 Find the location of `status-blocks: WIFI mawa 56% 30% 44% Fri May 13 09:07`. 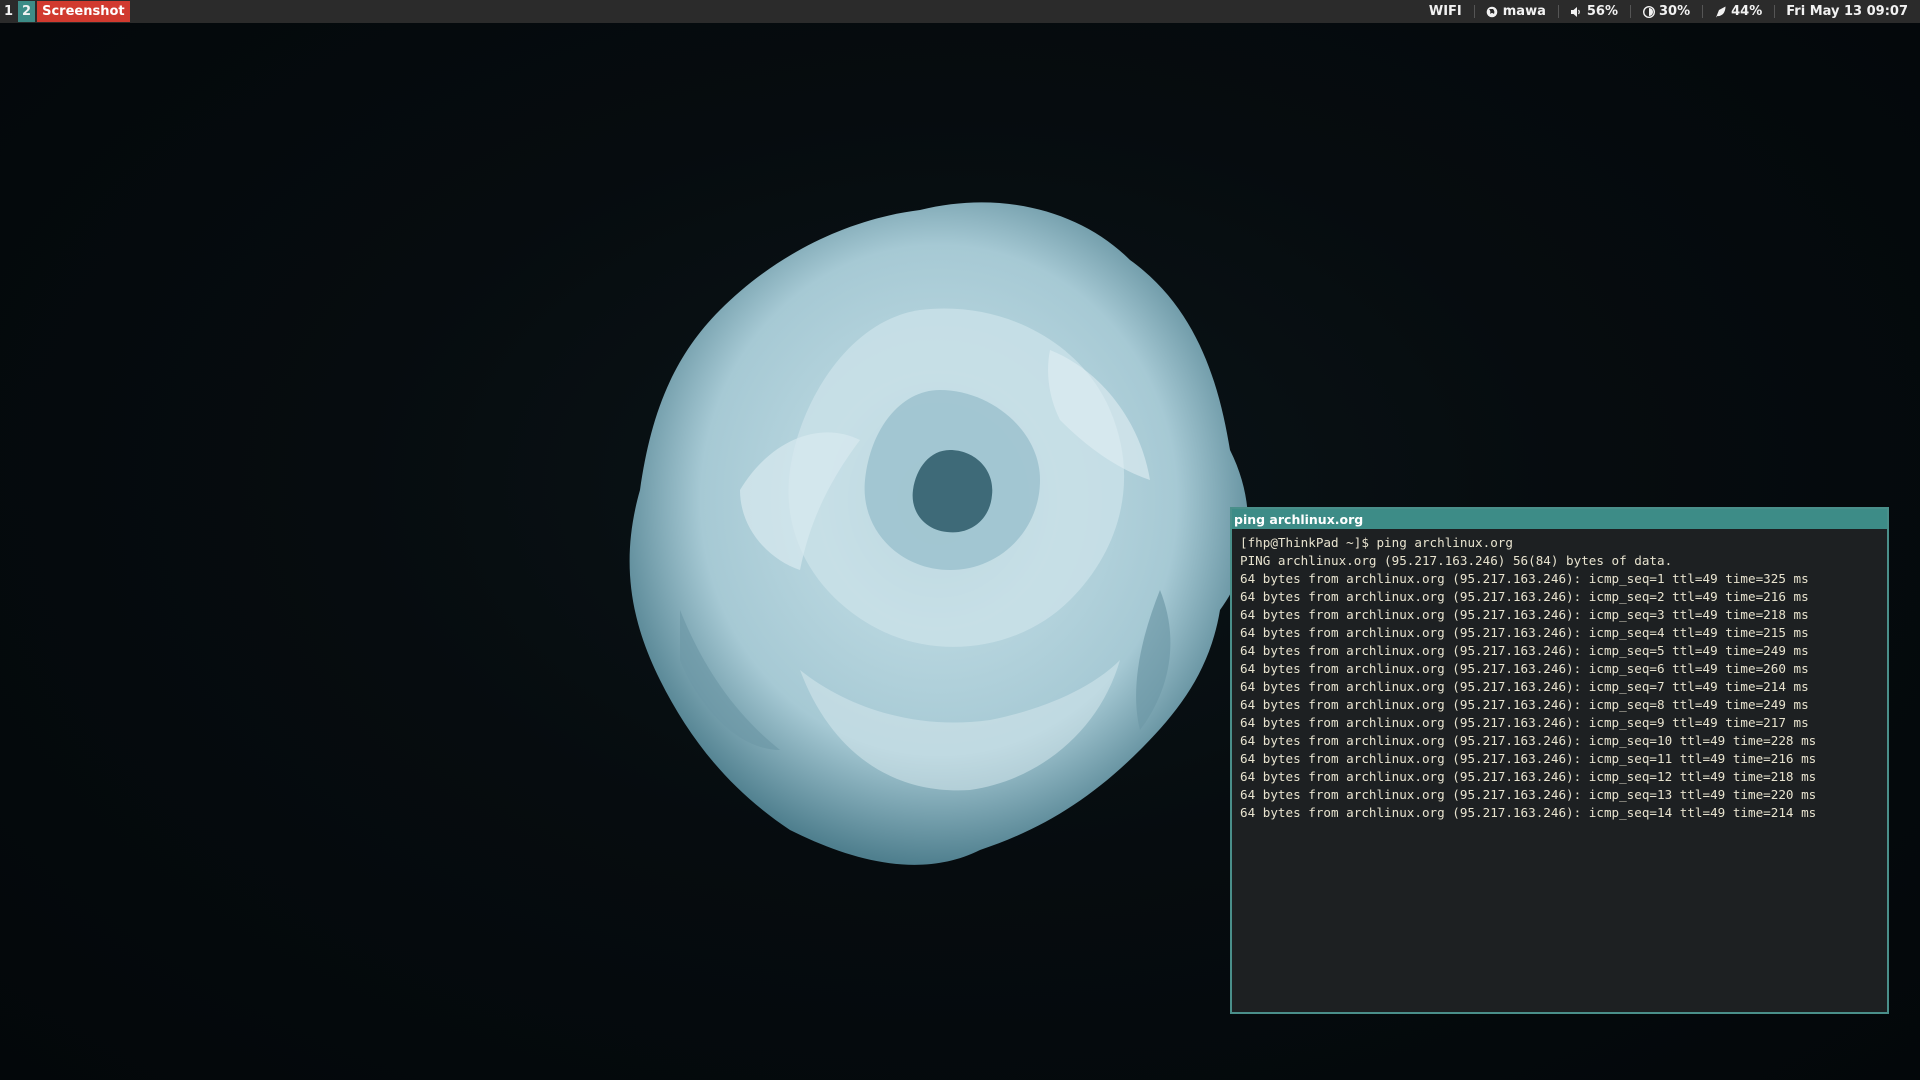

status-blocks: WIFI mawa 56% 30% 44% Fri May 13 09:07 is located at coordinates (1668, 11).